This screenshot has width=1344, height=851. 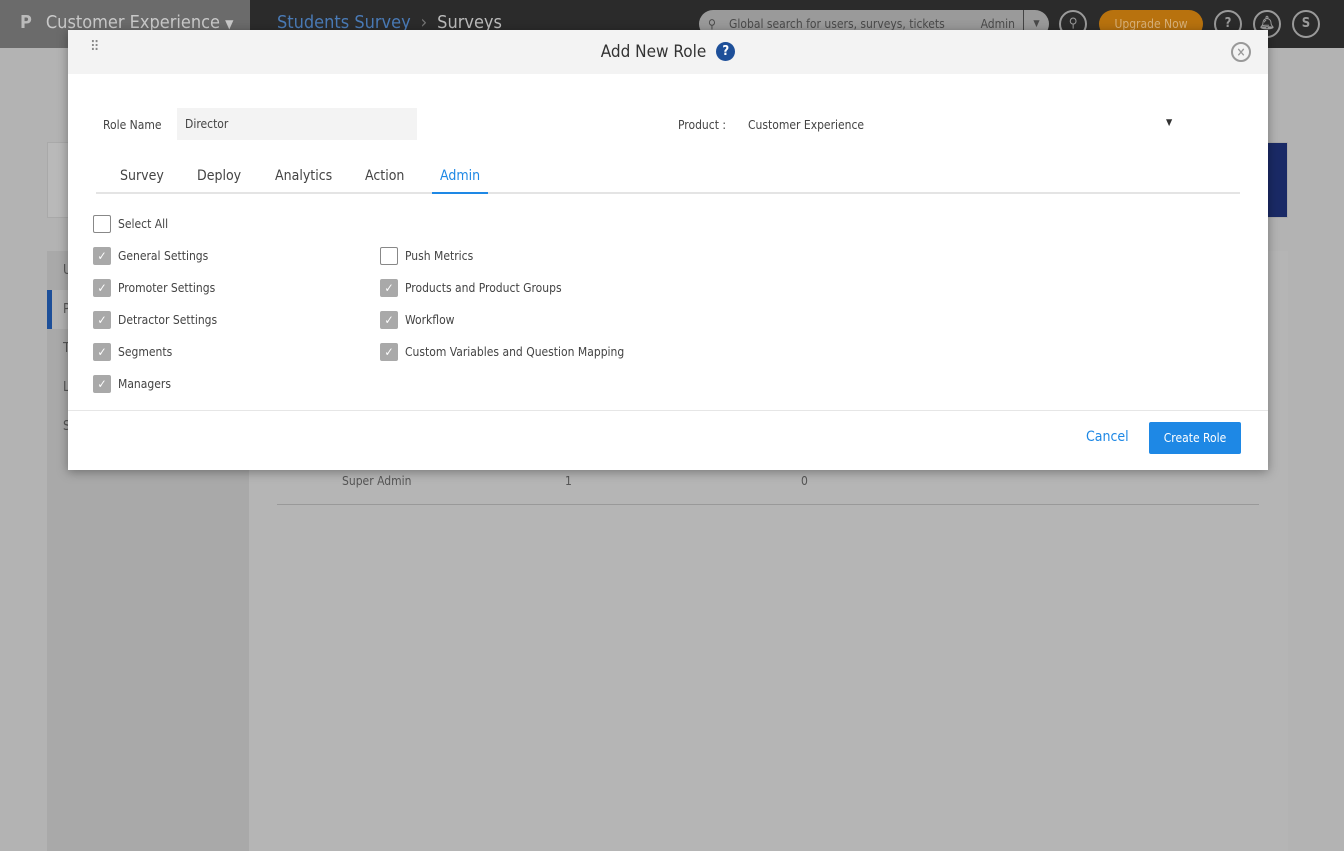 I want to click on checkbox-detractor-settings: ✓ Detractor Settings, so click(x=155, y=320).